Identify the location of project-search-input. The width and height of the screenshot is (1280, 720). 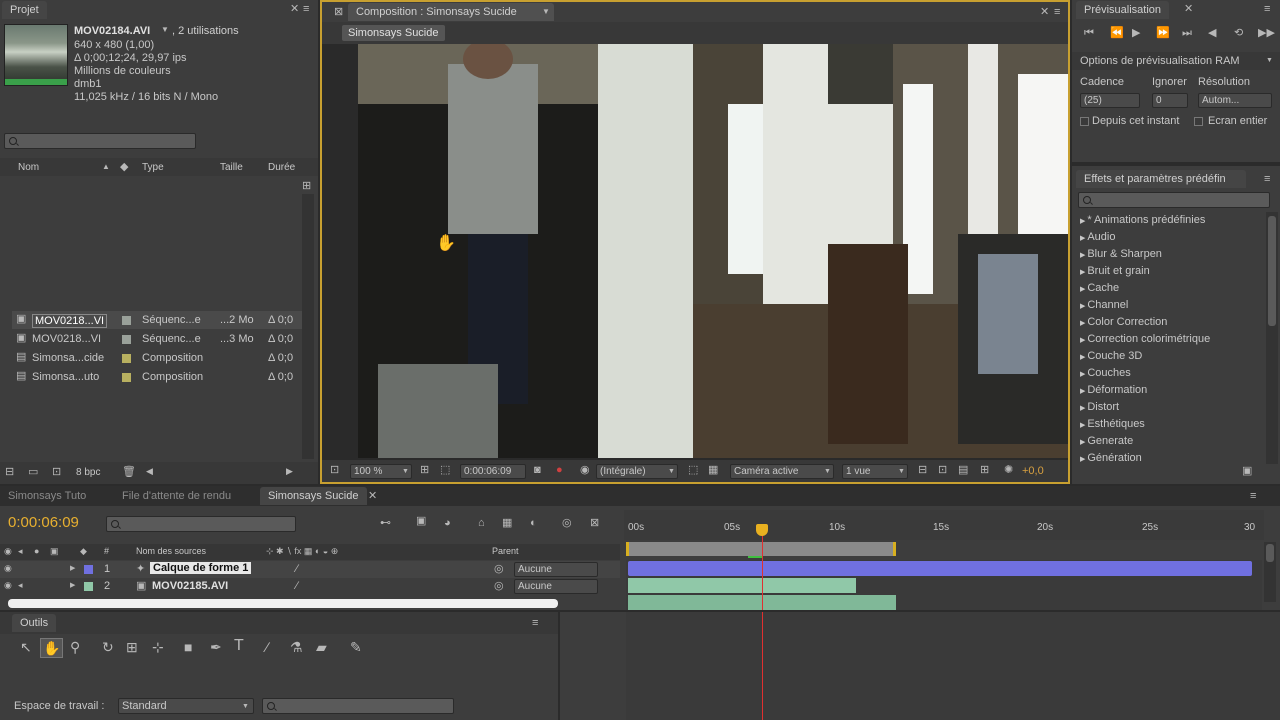
(100, 141).